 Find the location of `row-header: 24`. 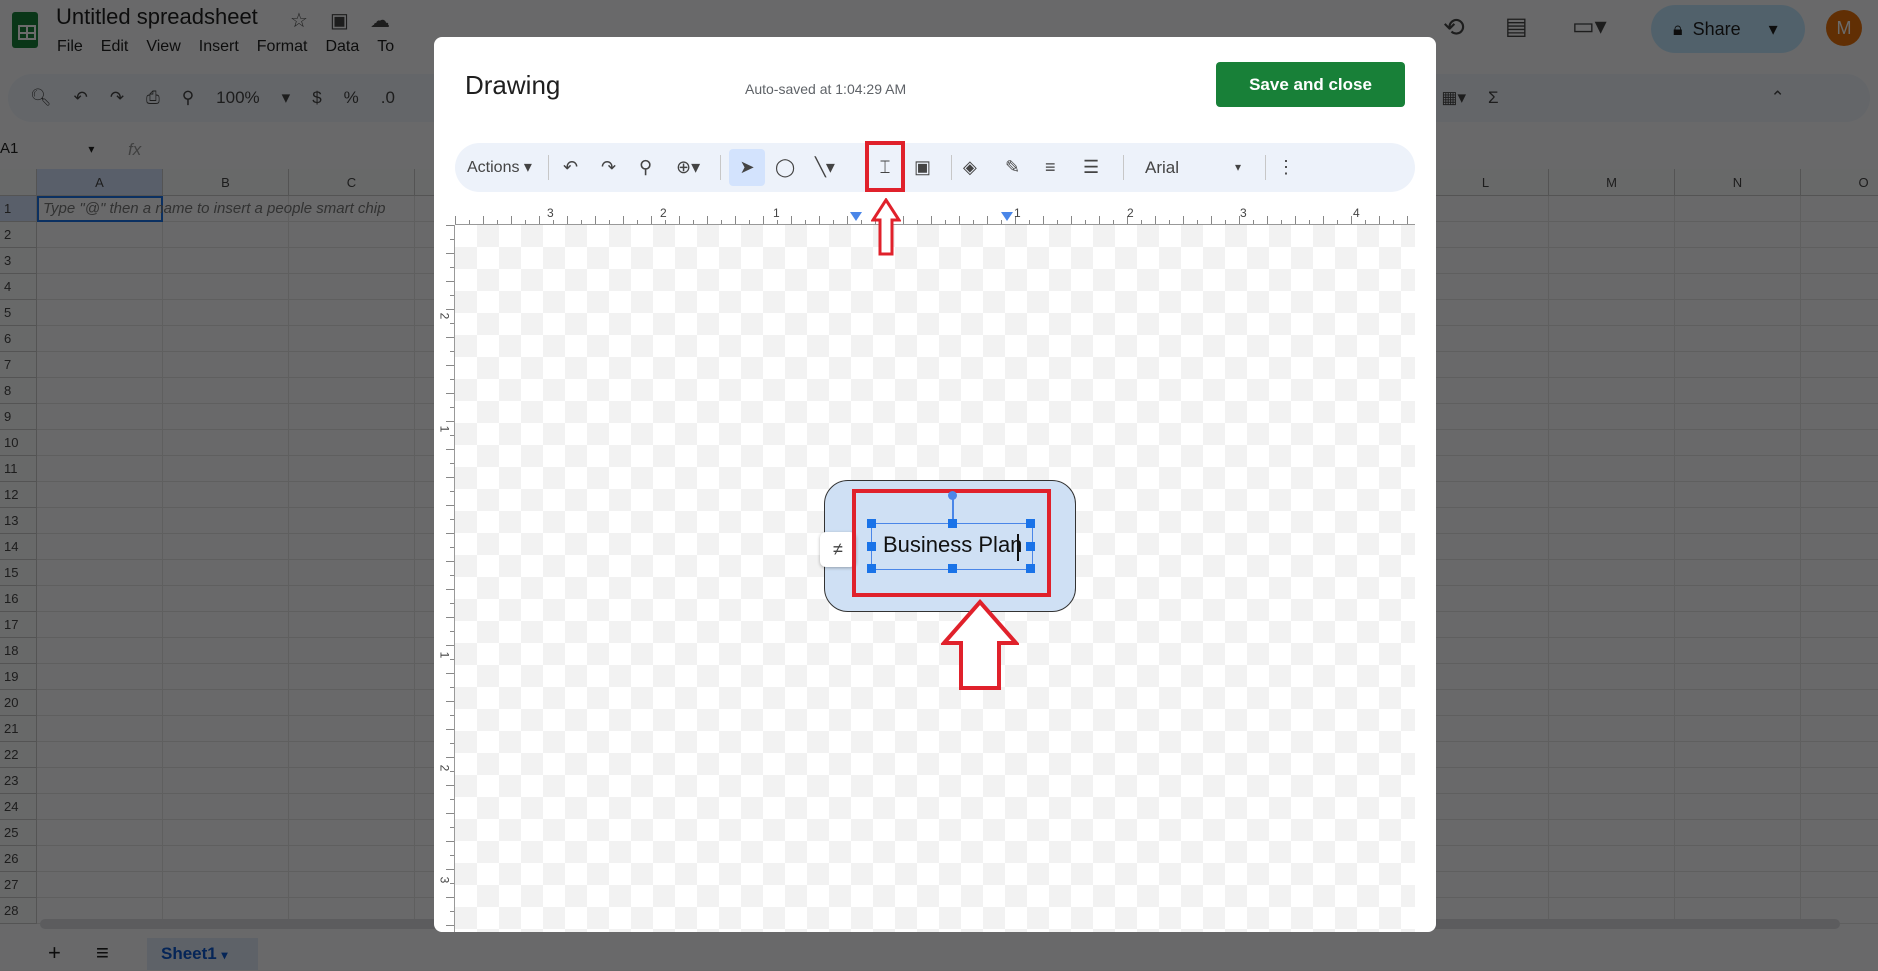

row-header: 24 is located at coordinates (18, 807).